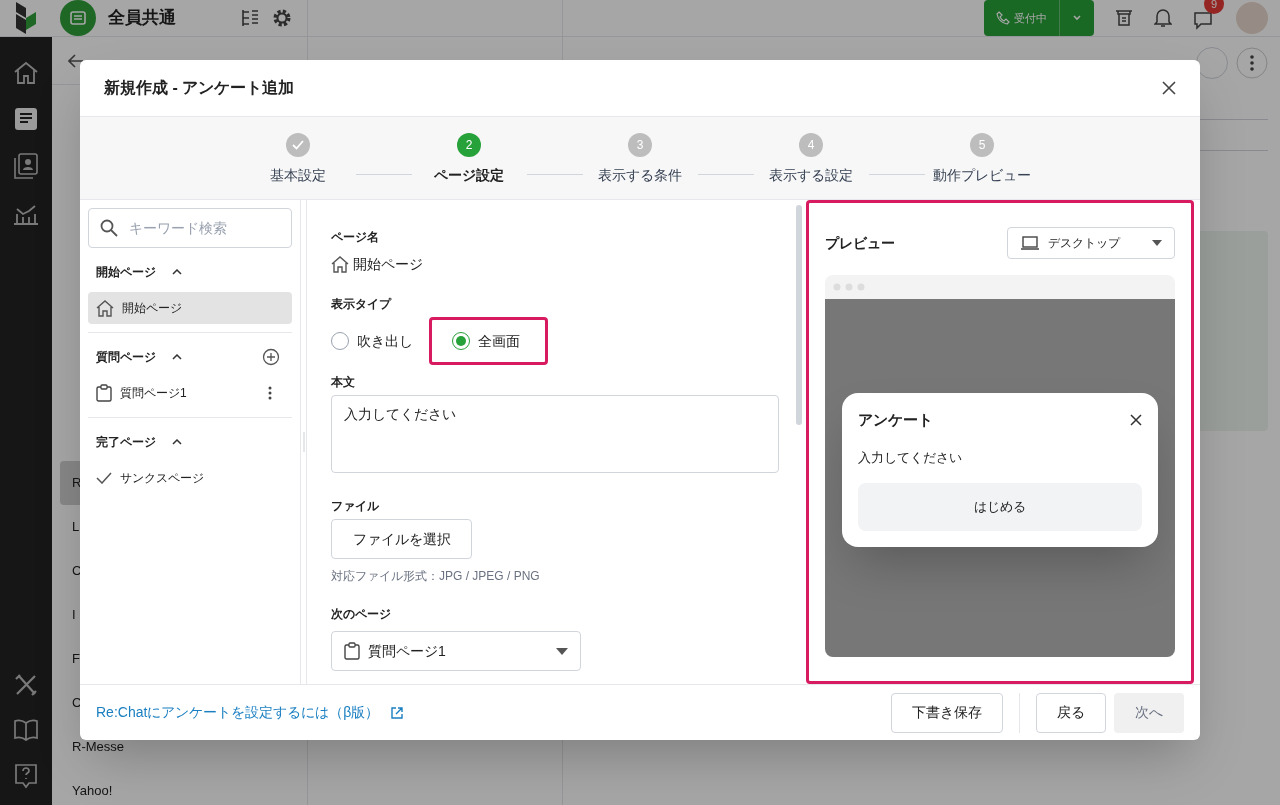 This screenshot has height=805, width=1280. Describe the element at coordinates (200, 478) in the screenshot. I see `page-item: サンクスページ` at that location.